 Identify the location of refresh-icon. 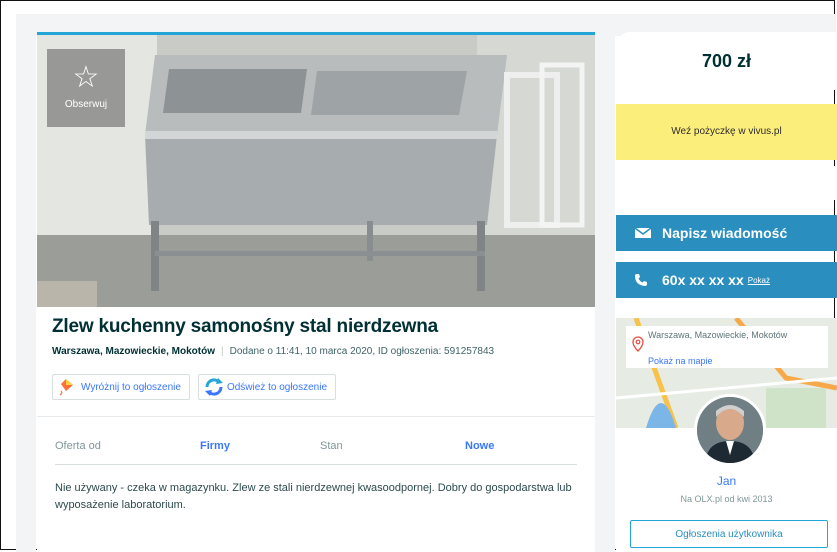
(213, 387).